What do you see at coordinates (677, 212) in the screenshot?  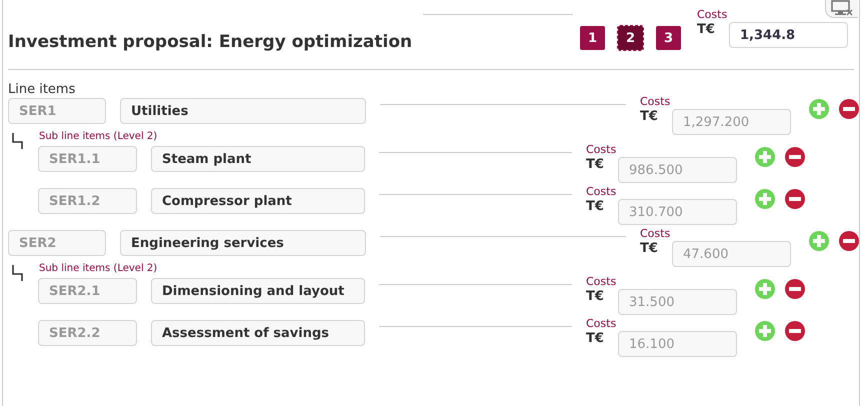 I see `cost-field: 310.700` at bounding box center [677, 212].